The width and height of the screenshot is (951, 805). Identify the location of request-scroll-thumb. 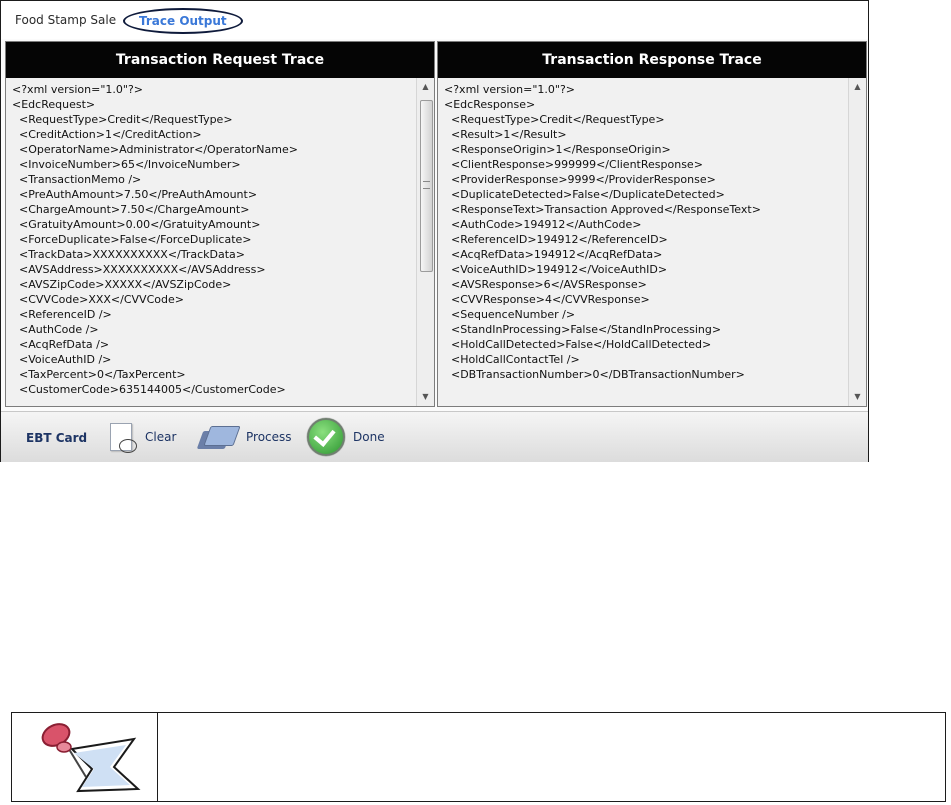
(426, 186).